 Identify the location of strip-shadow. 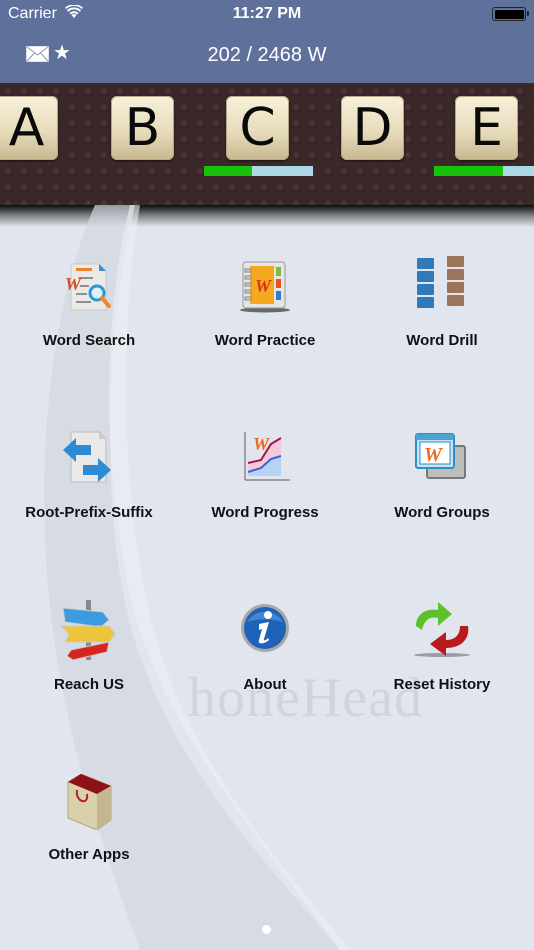
(267, 216).